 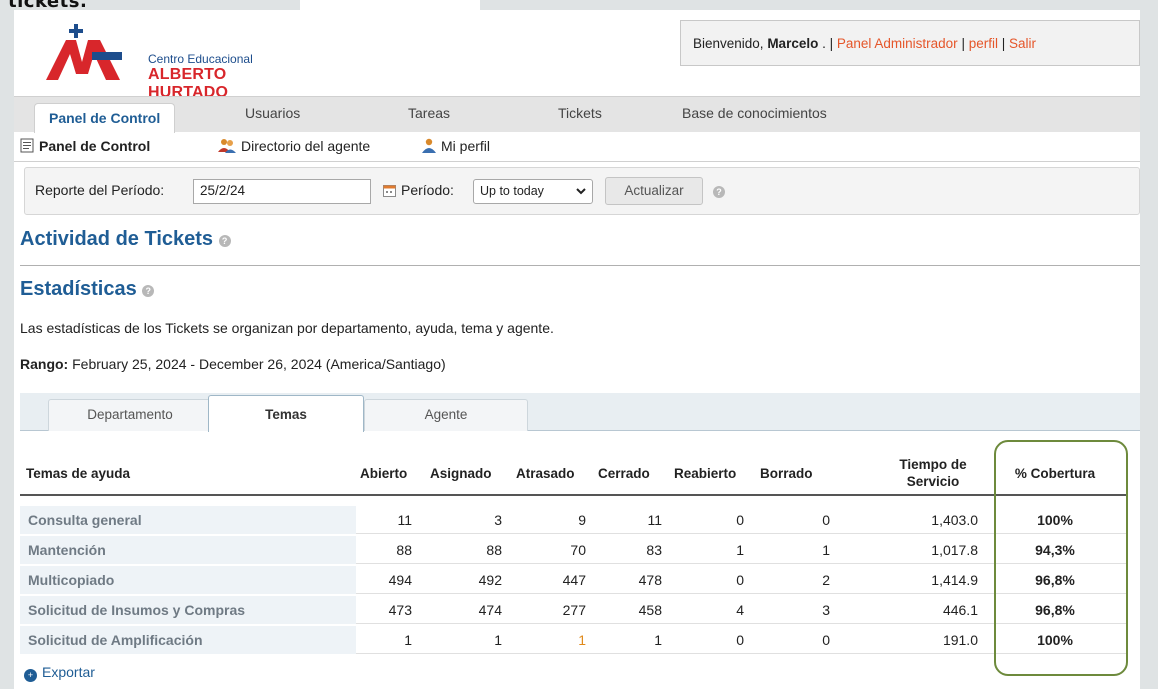 I want to click on logo-mark-icon, so click(x=84, y=52).